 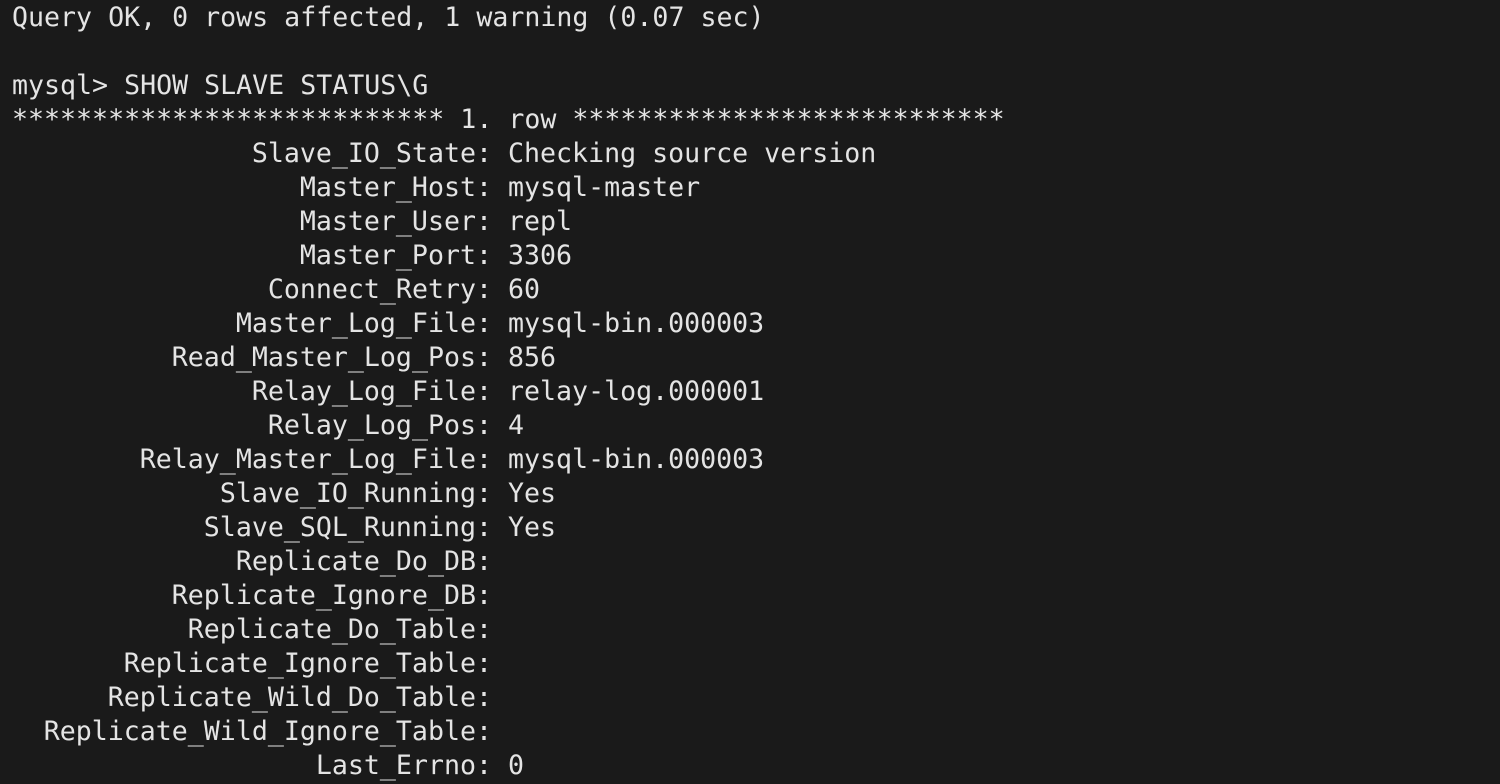 What do you see at coordinates (315, 459) in the screenshot?
I see `field-label: Relay_Master_Log_File:` at bounding box center [315, 459].